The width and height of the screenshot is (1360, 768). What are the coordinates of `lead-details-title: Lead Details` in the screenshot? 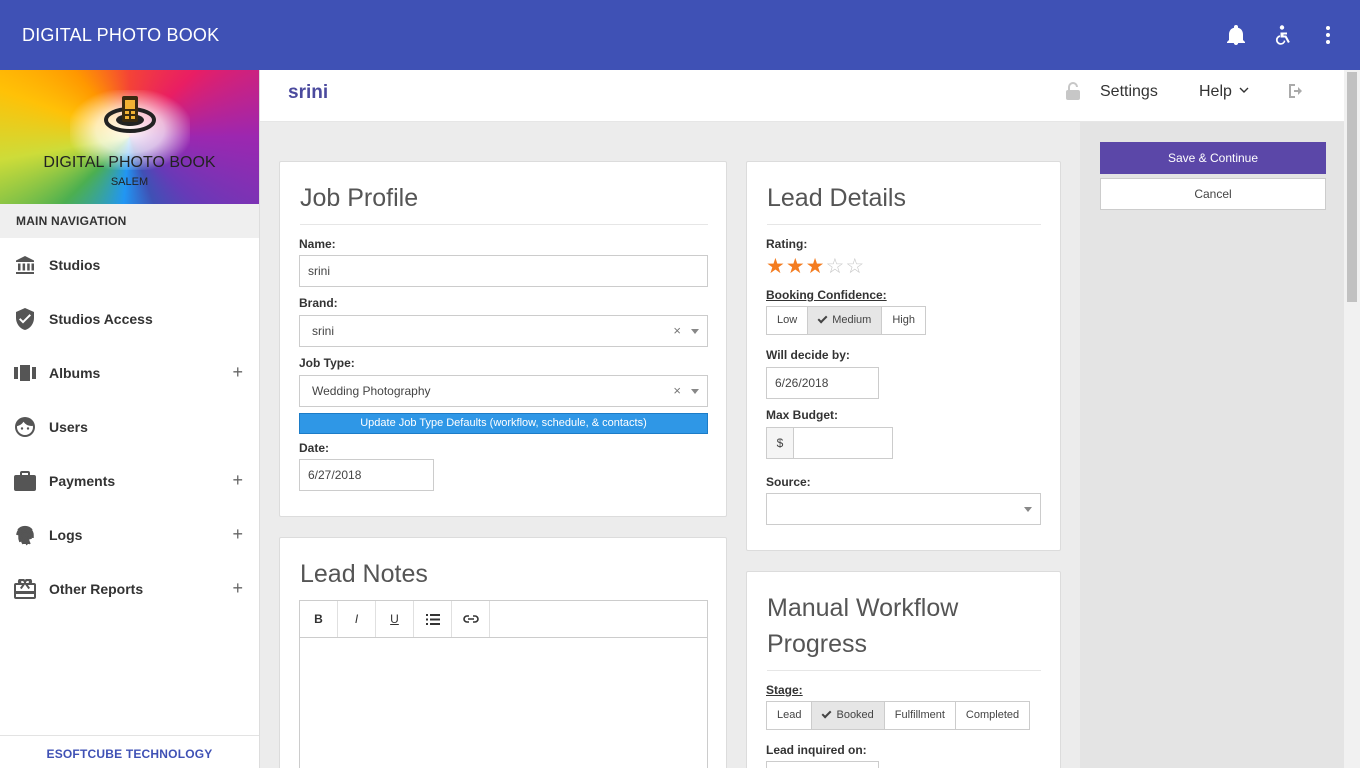 It's located at (836, 198).